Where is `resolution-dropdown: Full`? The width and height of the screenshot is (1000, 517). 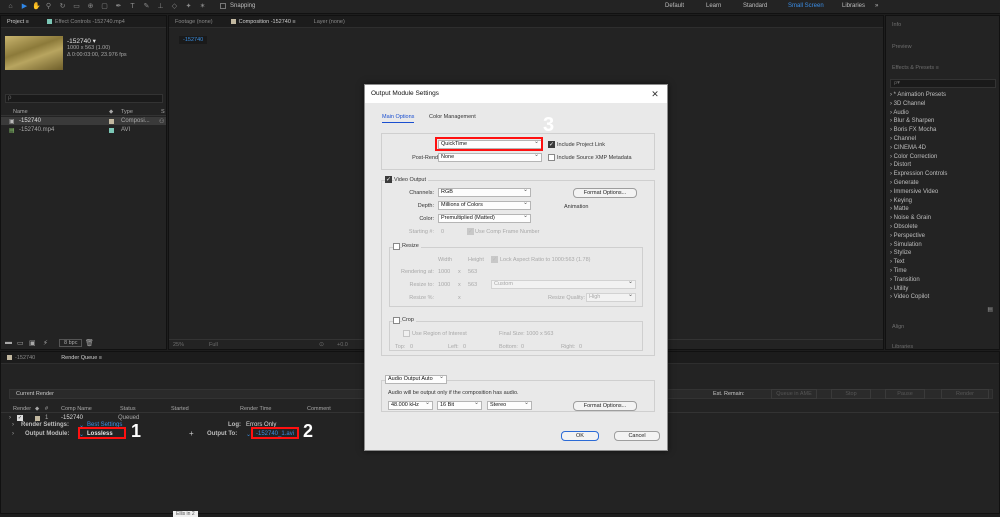 resolution-dropdown: Full is located at coordinates (213, 345).